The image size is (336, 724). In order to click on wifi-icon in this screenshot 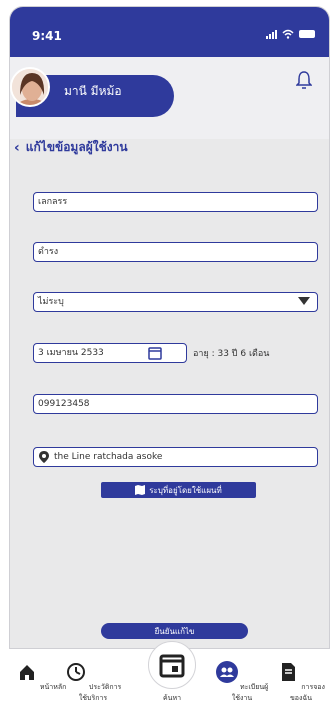, I will do `click(288, 34)`.